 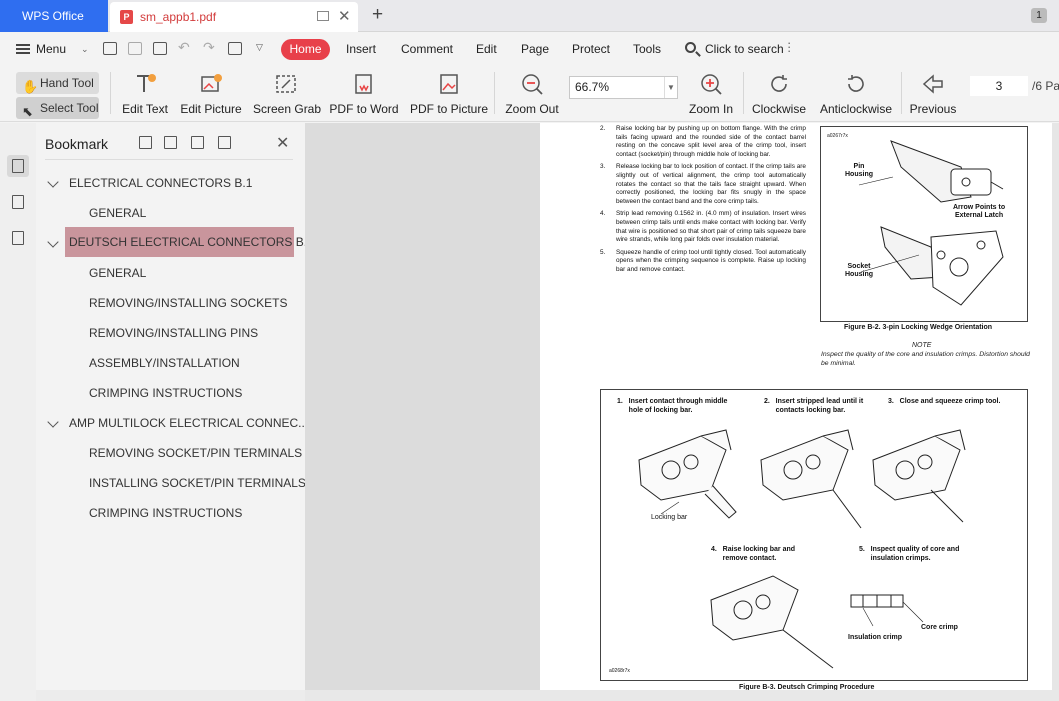 I want to click on monitor-icon, so click(x=323, y=16).